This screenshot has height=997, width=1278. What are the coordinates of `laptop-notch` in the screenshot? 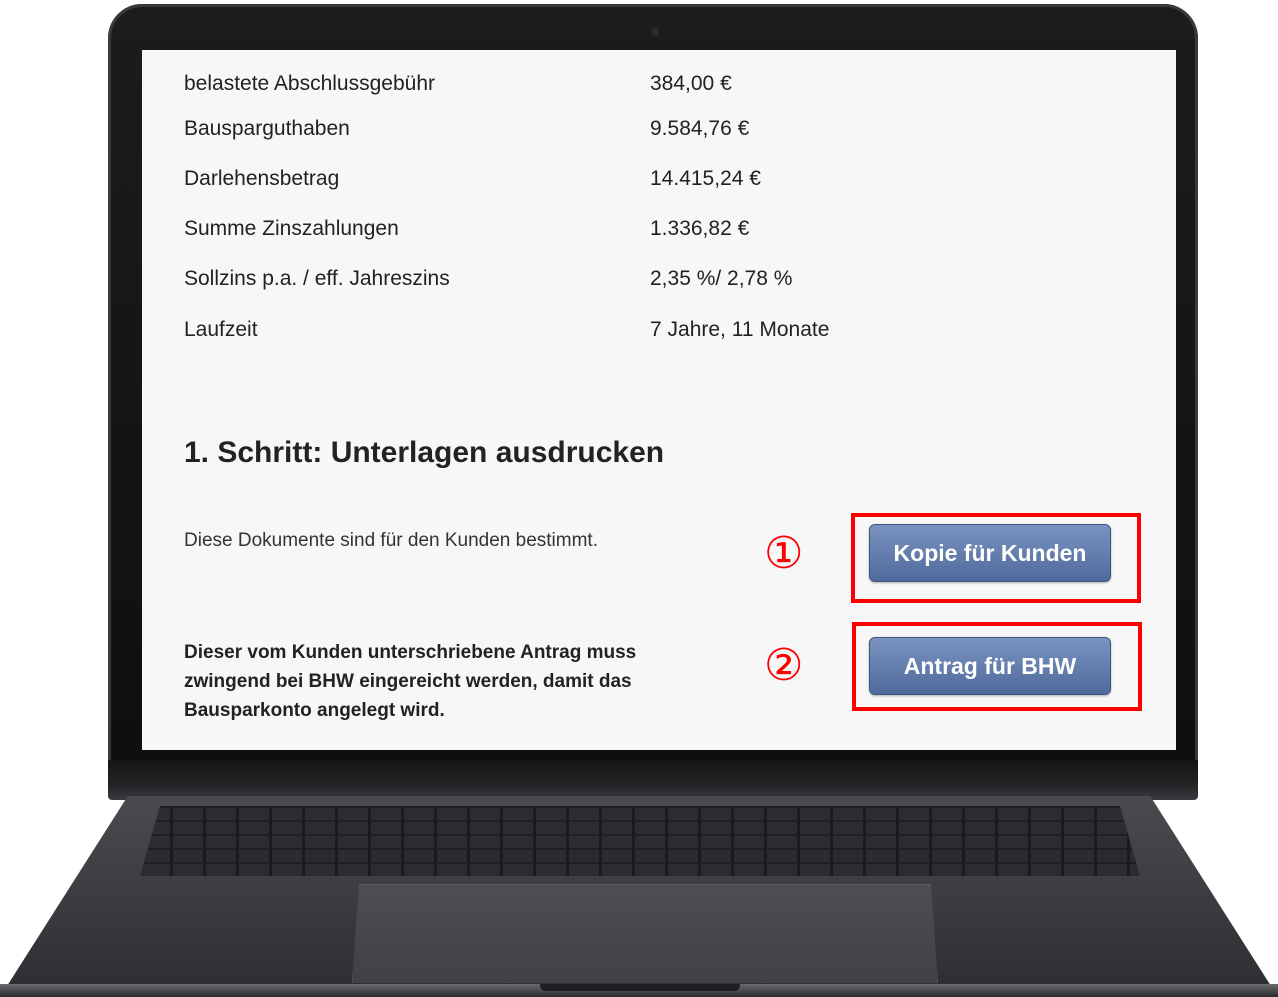 It's located at (640, 987).